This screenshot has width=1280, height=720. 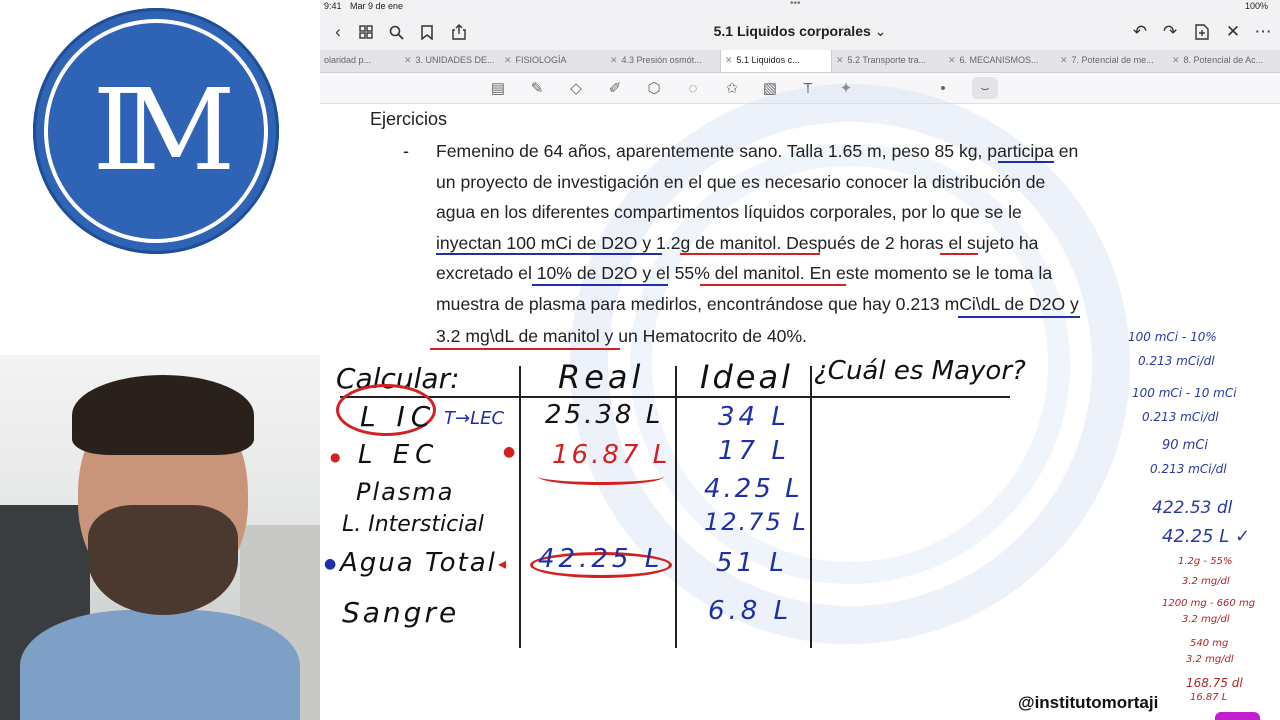 What do you see at coordinates (754, 451) in the screenshot?
I see `ideal-value-lec: 17 L` at bounding box center [754, 451].